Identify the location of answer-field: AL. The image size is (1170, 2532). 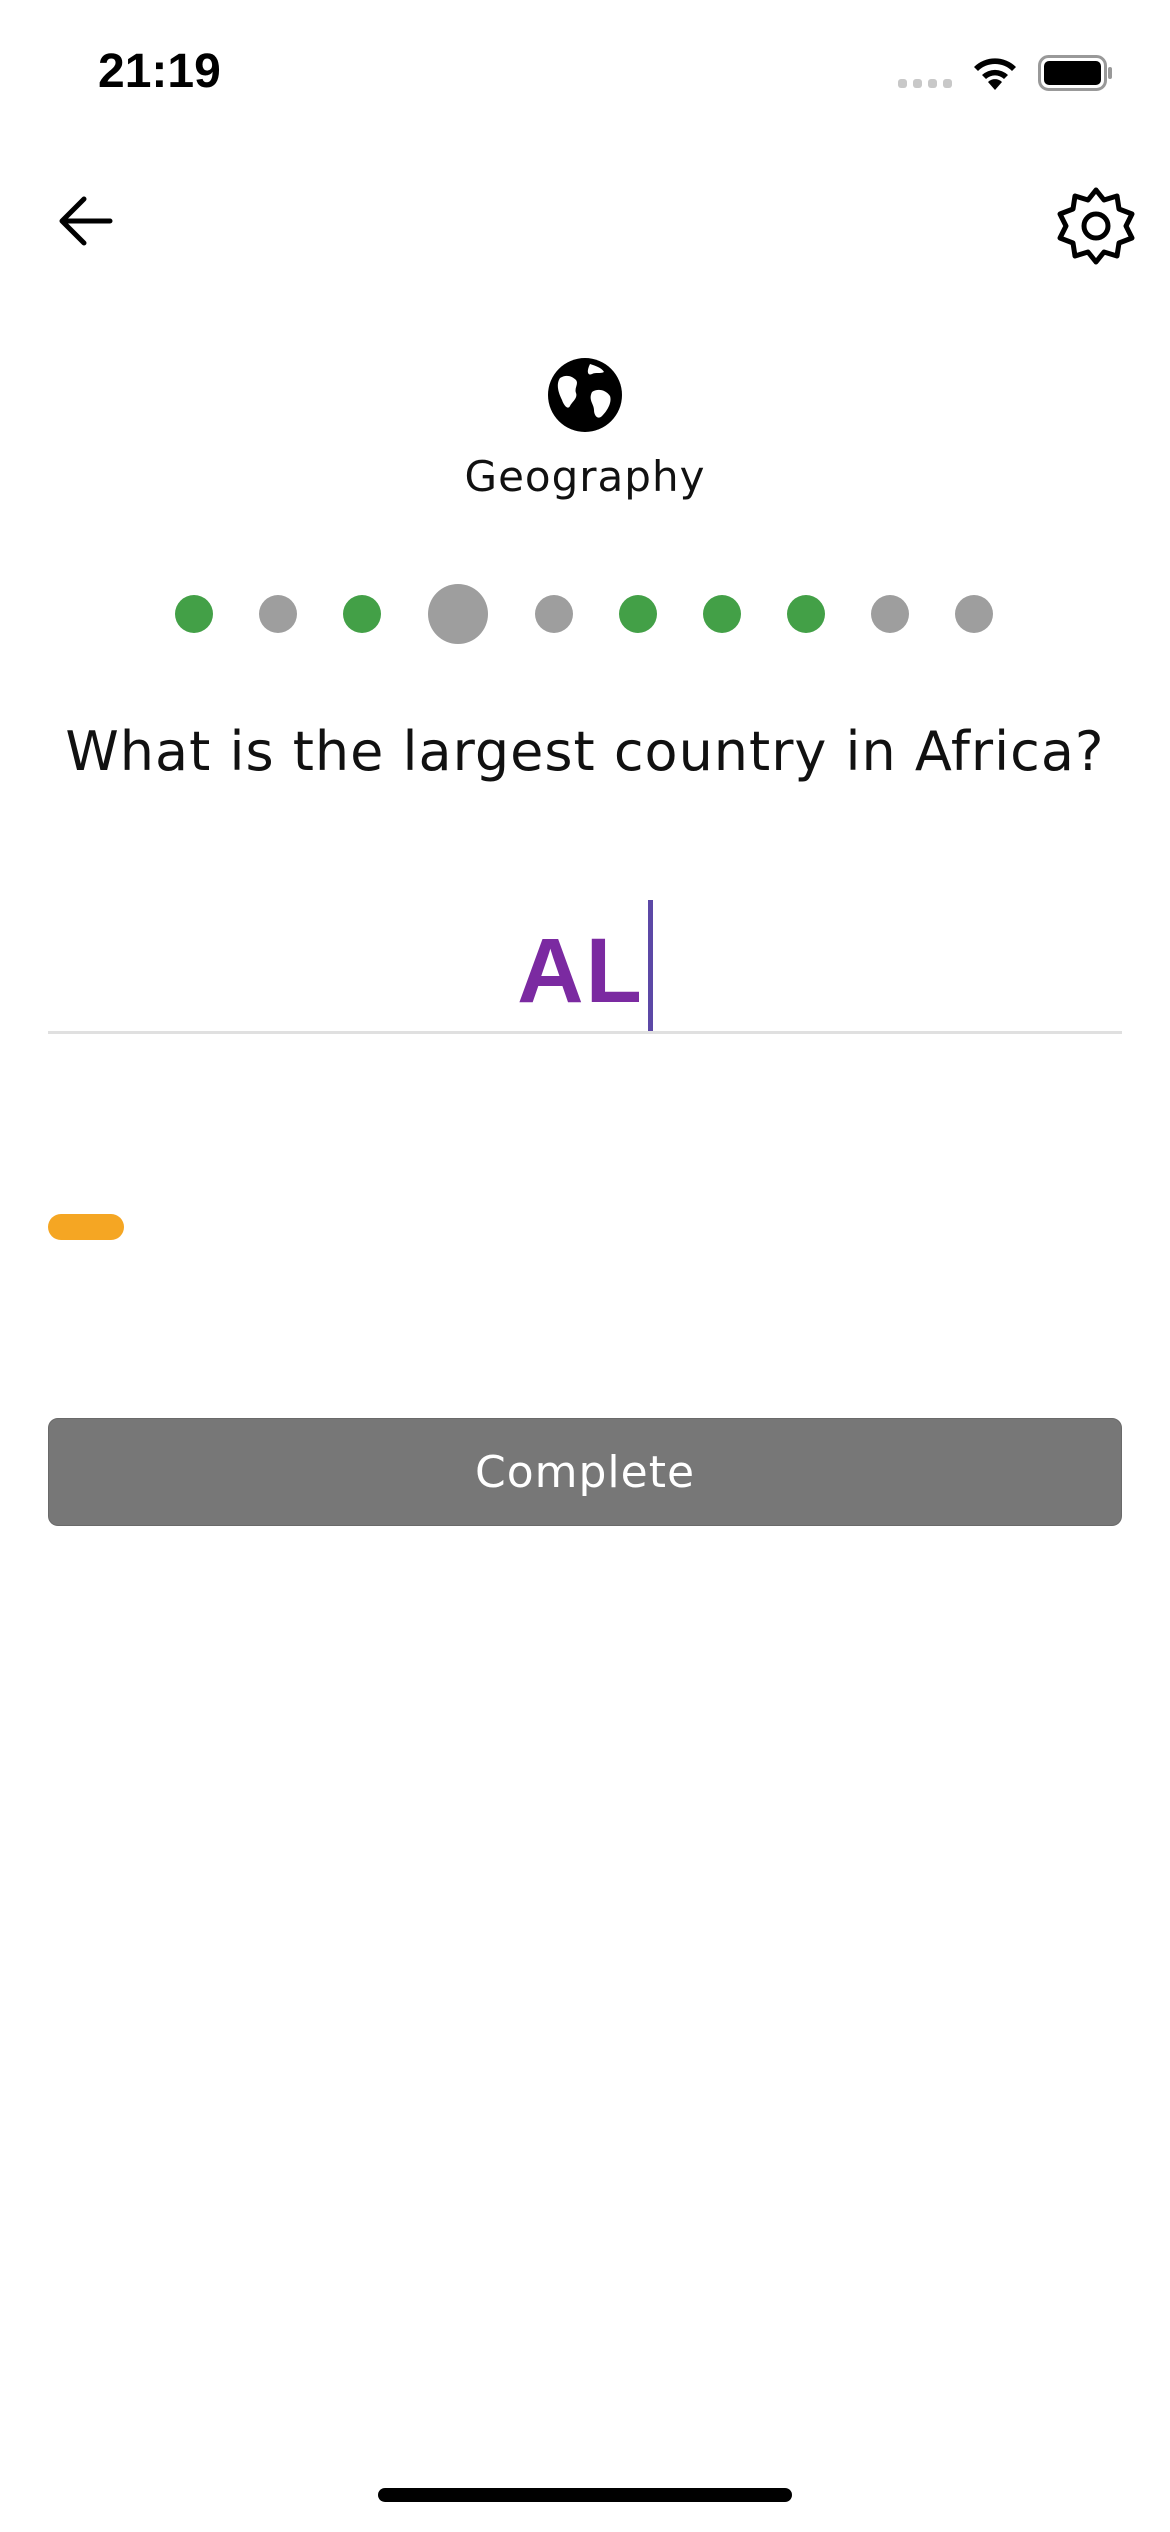
(585, 952).